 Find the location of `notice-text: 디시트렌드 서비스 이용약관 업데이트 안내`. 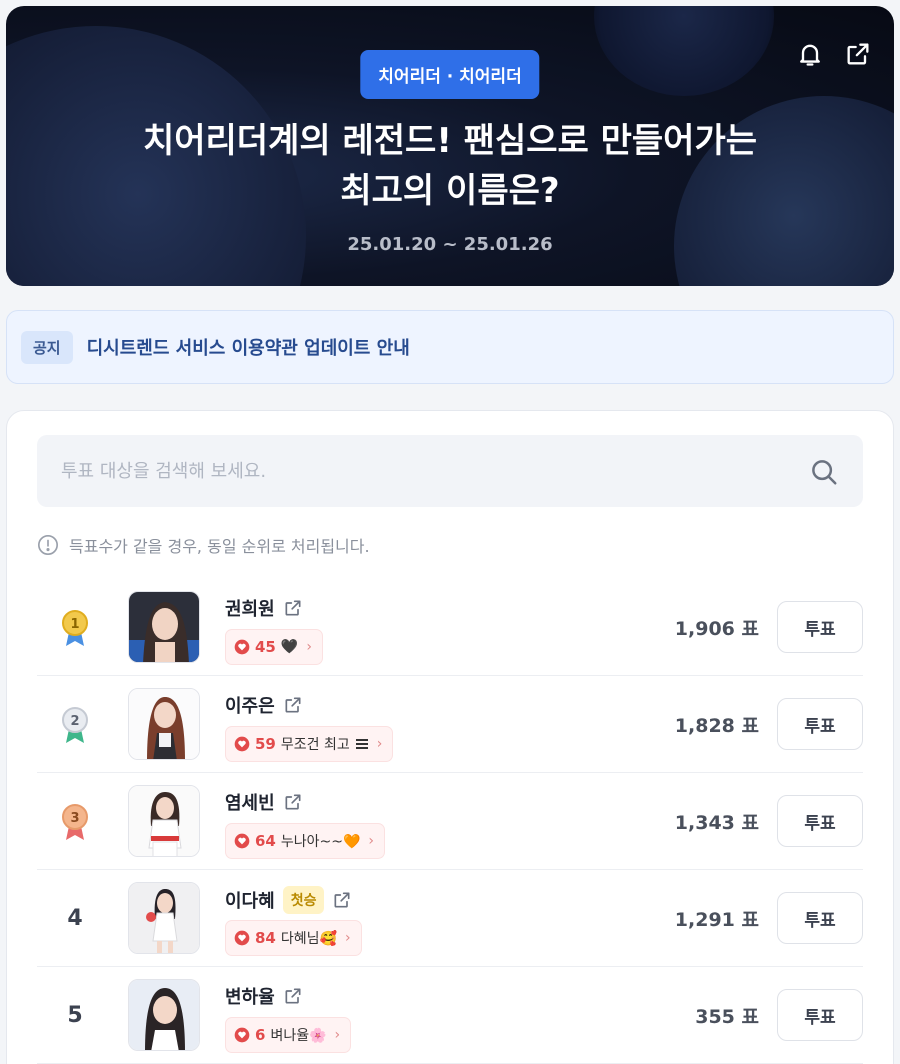

notice-text: 디시트렌드 서비스 이용약관 업데이트 안내 is located at coordinates (248, 347).